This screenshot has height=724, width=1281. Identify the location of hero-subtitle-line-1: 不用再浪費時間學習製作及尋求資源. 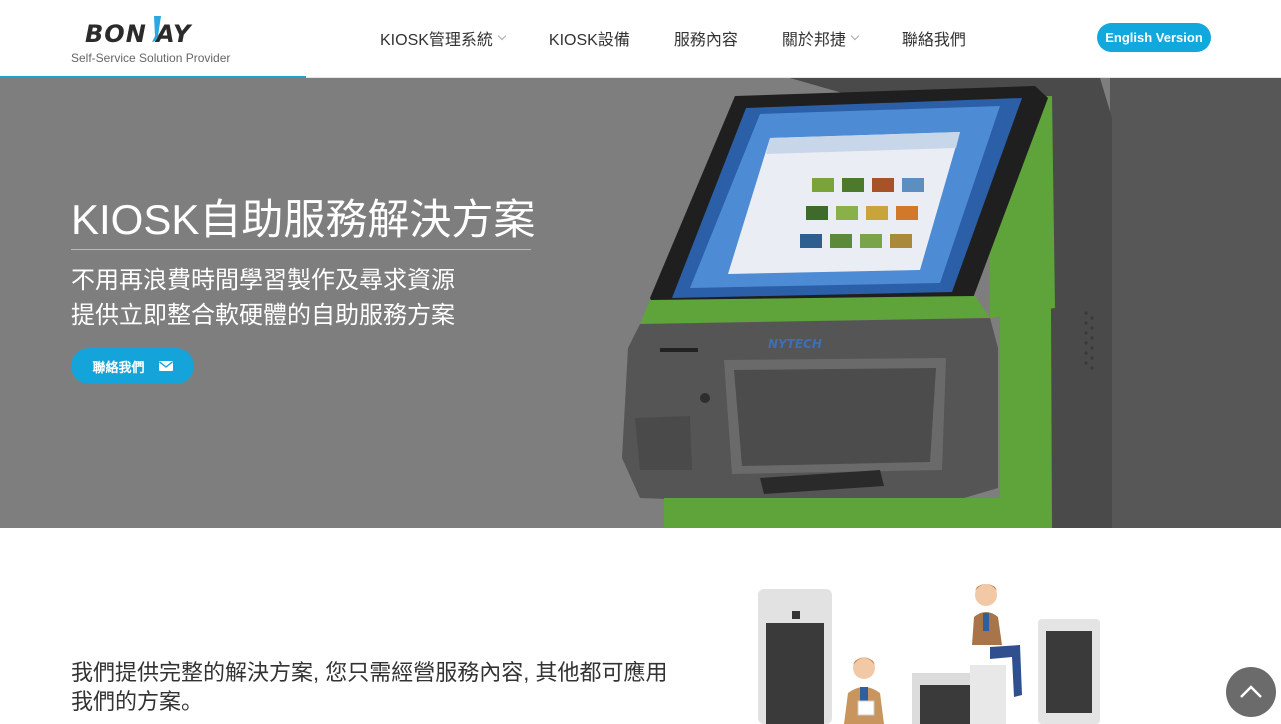
(263, 280).